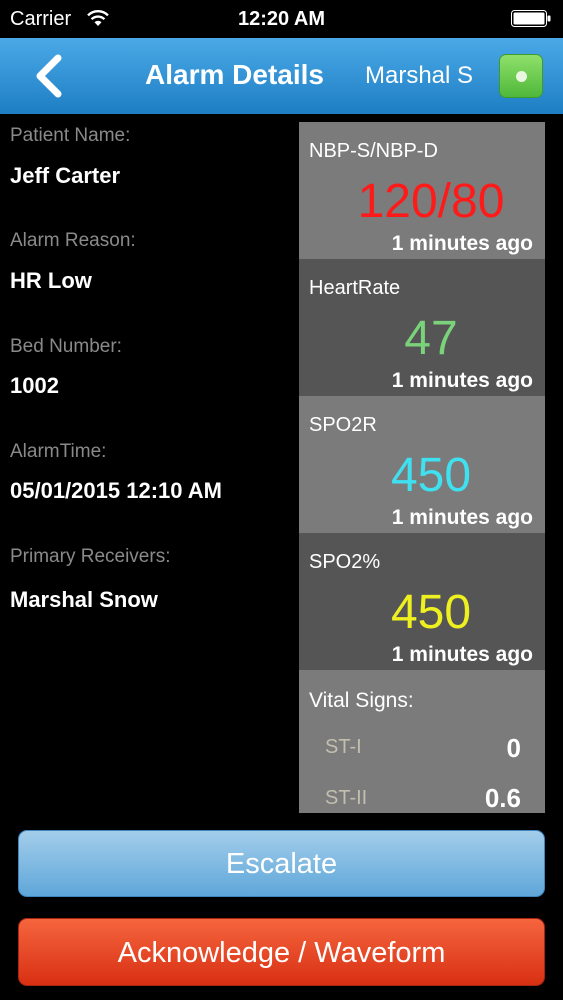 This screenshot has height=1000, width=563. I want to click on status-dot, so click(521, 76).